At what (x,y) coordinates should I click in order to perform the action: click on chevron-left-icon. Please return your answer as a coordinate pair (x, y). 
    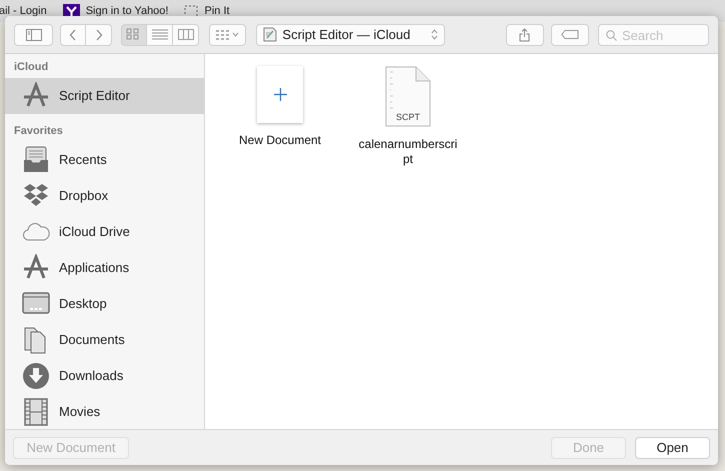
    Looking at the image, I should click on (73, 34).